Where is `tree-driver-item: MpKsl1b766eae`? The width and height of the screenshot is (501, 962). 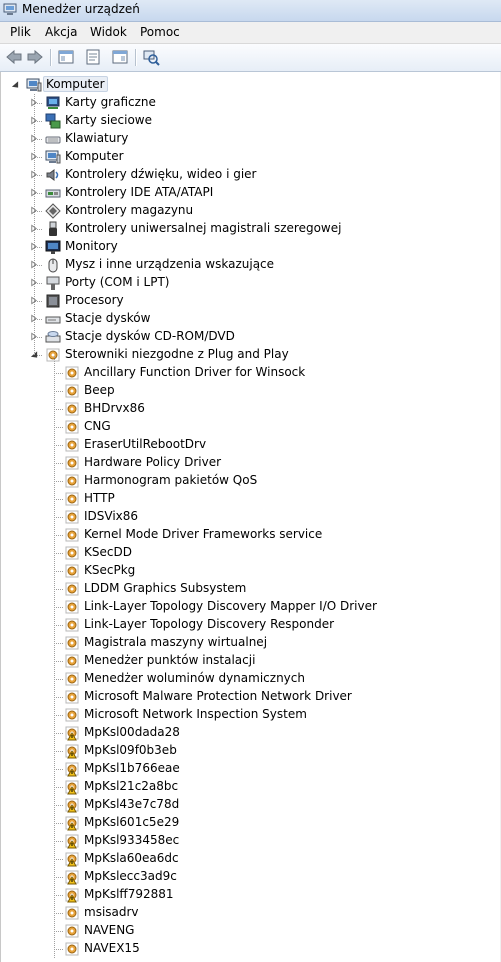 tree-driver-item: MpKsl1b766eae is located at coordinates (248, 769).